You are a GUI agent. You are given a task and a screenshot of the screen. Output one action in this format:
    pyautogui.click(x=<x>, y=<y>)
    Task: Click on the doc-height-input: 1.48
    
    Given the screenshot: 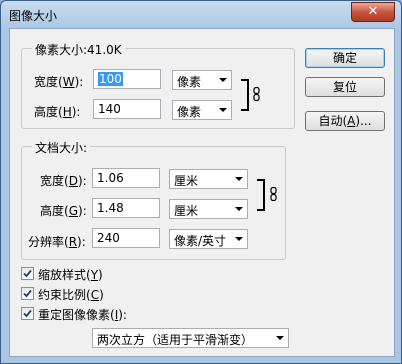 What is the action you would take?
    pyautogui.click(x=126, y=208)
    